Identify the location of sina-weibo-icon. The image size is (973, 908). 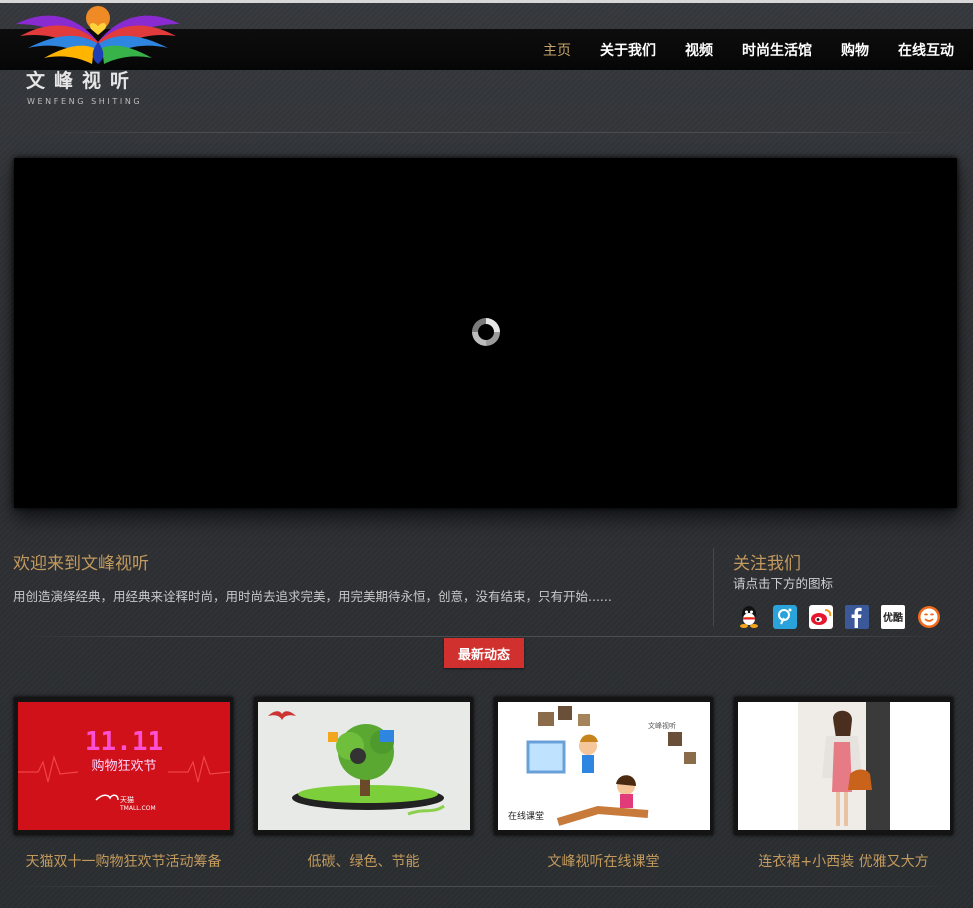
(821, 617).